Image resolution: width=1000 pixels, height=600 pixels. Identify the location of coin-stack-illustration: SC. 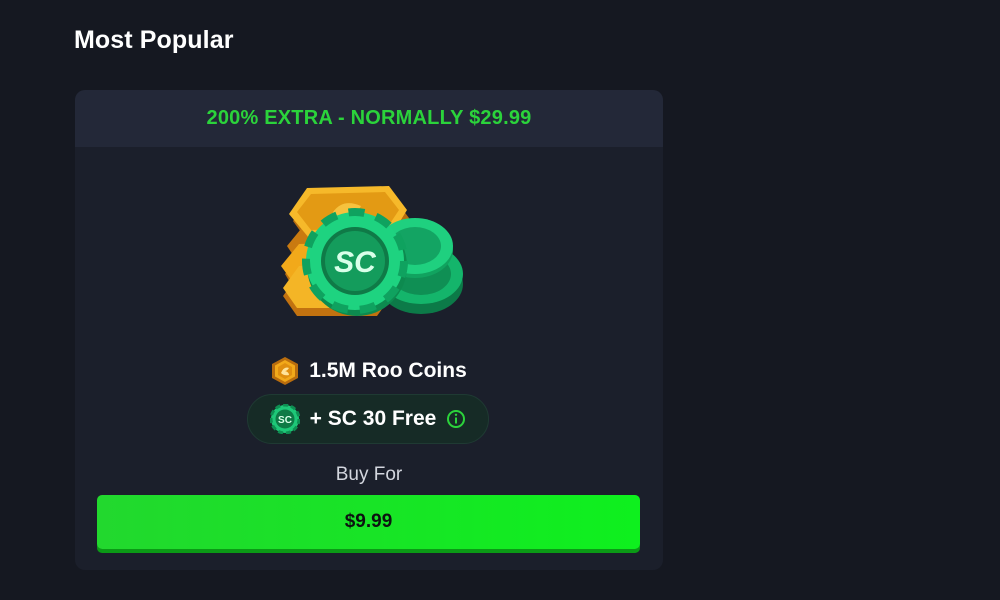
(372, 251).